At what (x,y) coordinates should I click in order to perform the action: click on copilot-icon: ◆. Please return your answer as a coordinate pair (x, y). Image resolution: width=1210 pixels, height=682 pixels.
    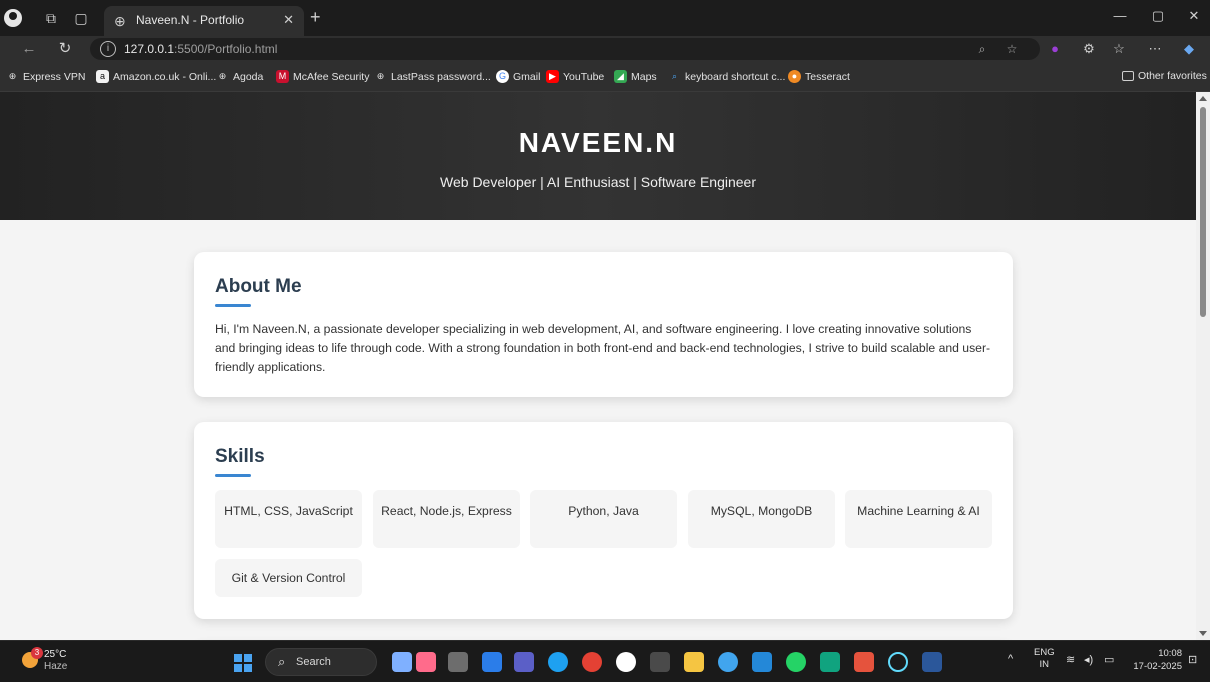
    Looking at the image, I should click on (1189, 49).